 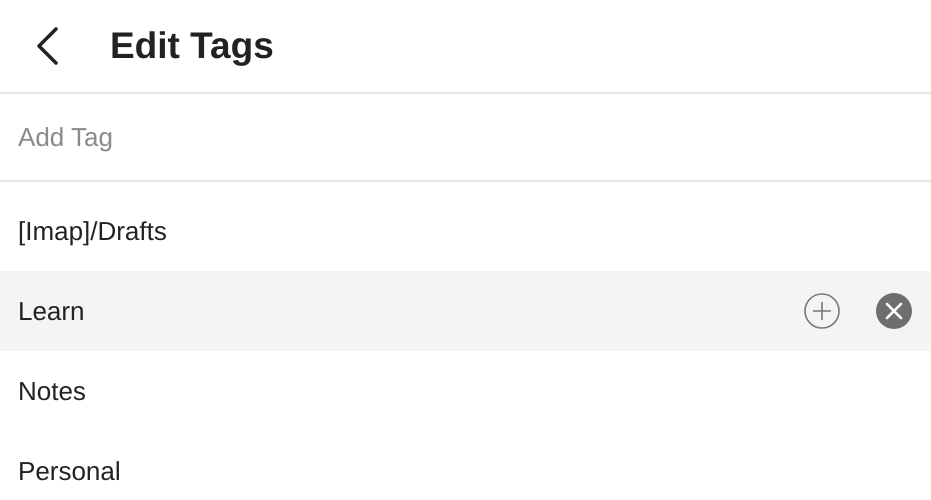 I want to click on add-icon, so click(x=822, y=311).